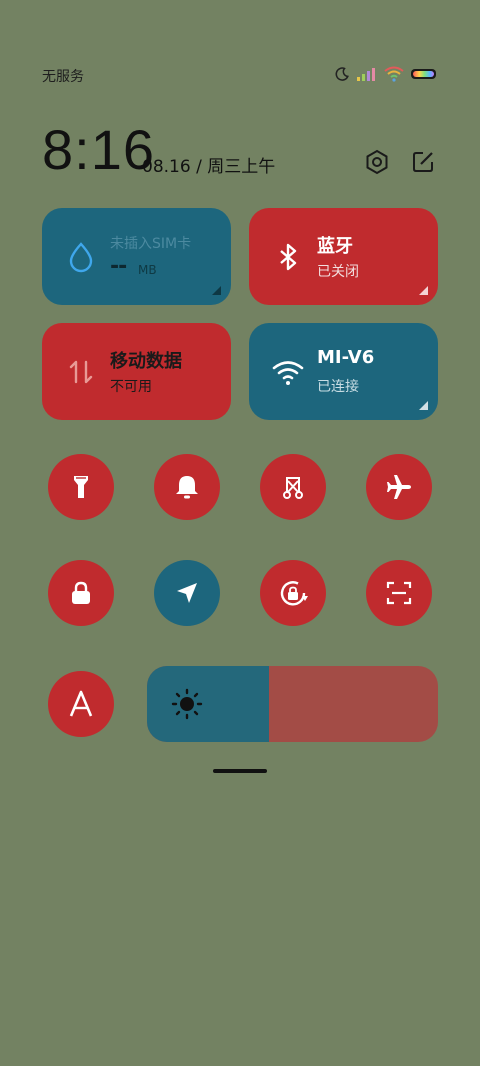 The width and height of the screenshot is (480, 1066). I want to click on lock-icon, so click(81, 592).